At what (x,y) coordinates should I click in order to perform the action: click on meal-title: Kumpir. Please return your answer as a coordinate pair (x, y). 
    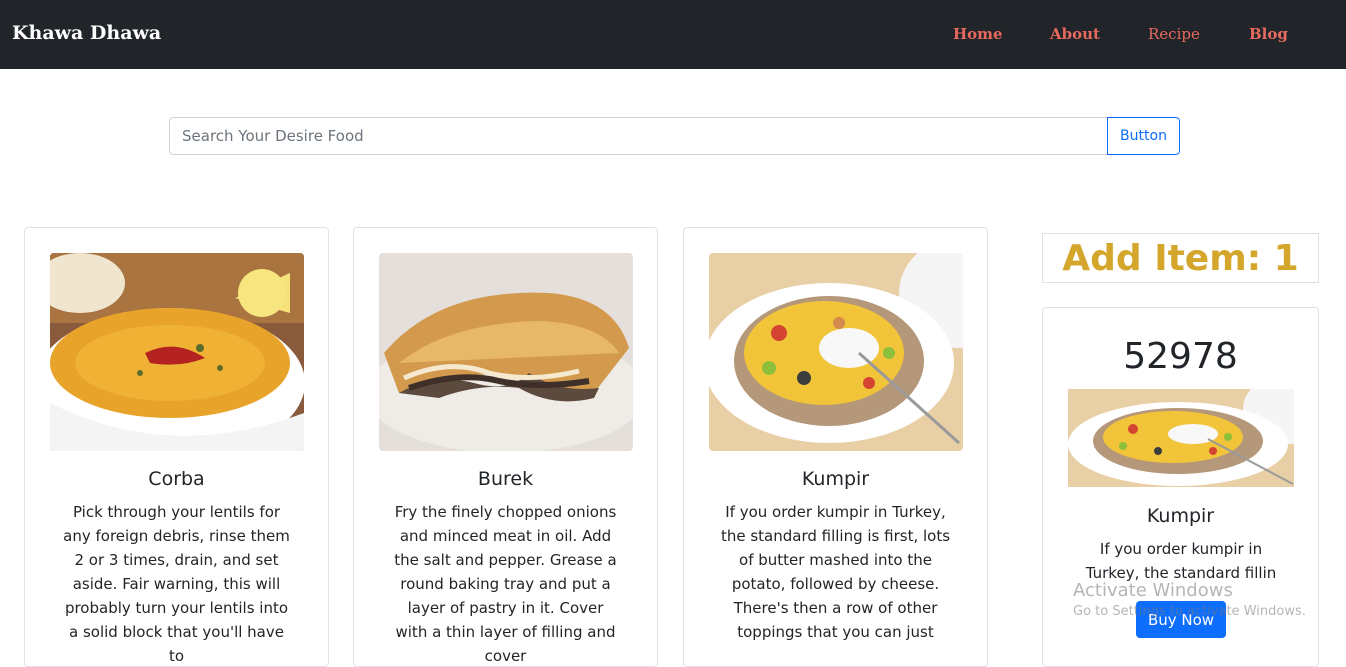
    Looking at the image, I should click on (835, 479).